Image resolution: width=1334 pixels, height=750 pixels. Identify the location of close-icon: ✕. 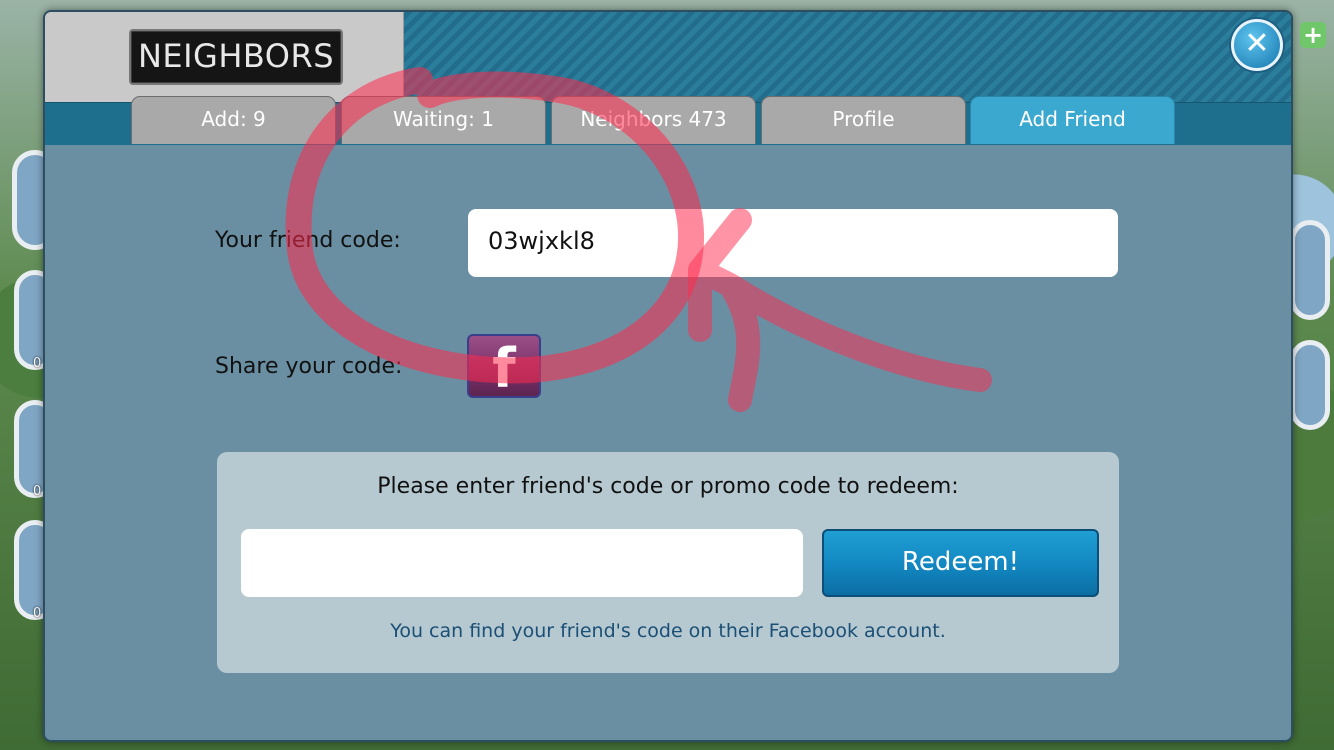
(1257, 43).